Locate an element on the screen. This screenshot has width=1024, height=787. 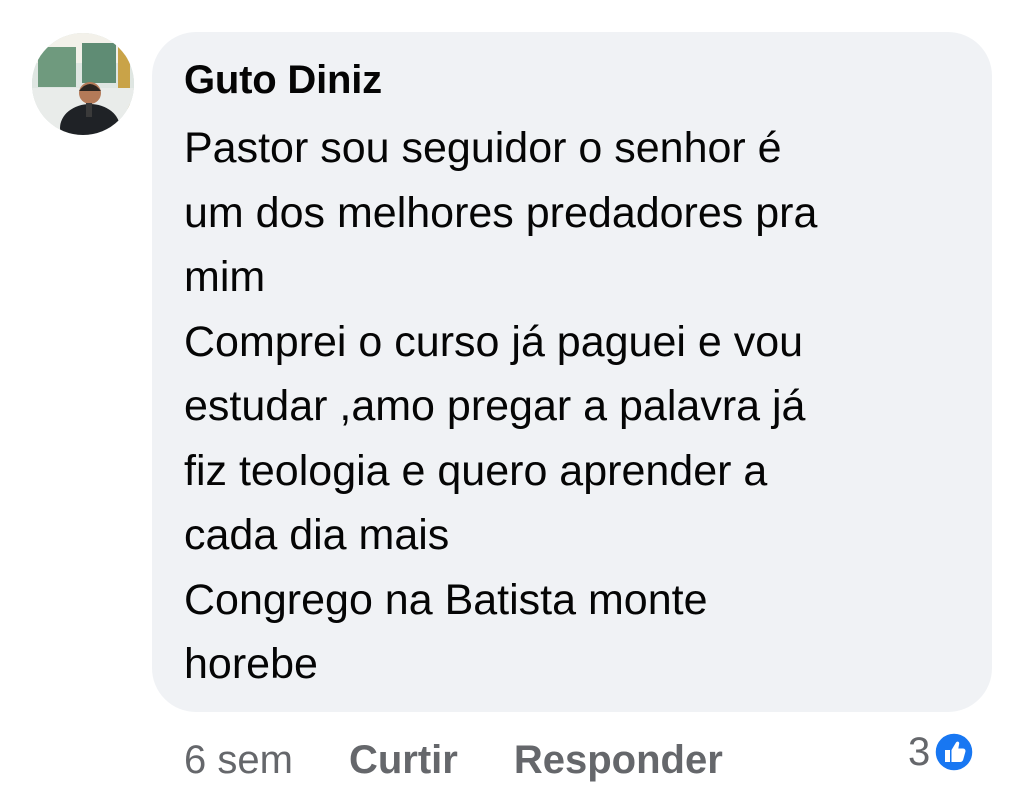
like-button: Curtir is located at coordinates (403, 759).